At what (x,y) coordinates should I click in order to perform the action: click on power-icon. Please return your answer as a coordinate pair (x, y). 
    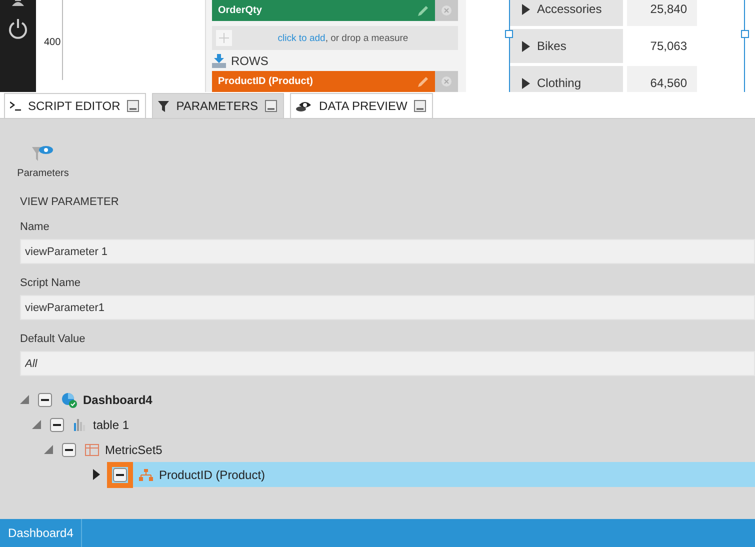
    Looking at the image, I should click on (18, 29).